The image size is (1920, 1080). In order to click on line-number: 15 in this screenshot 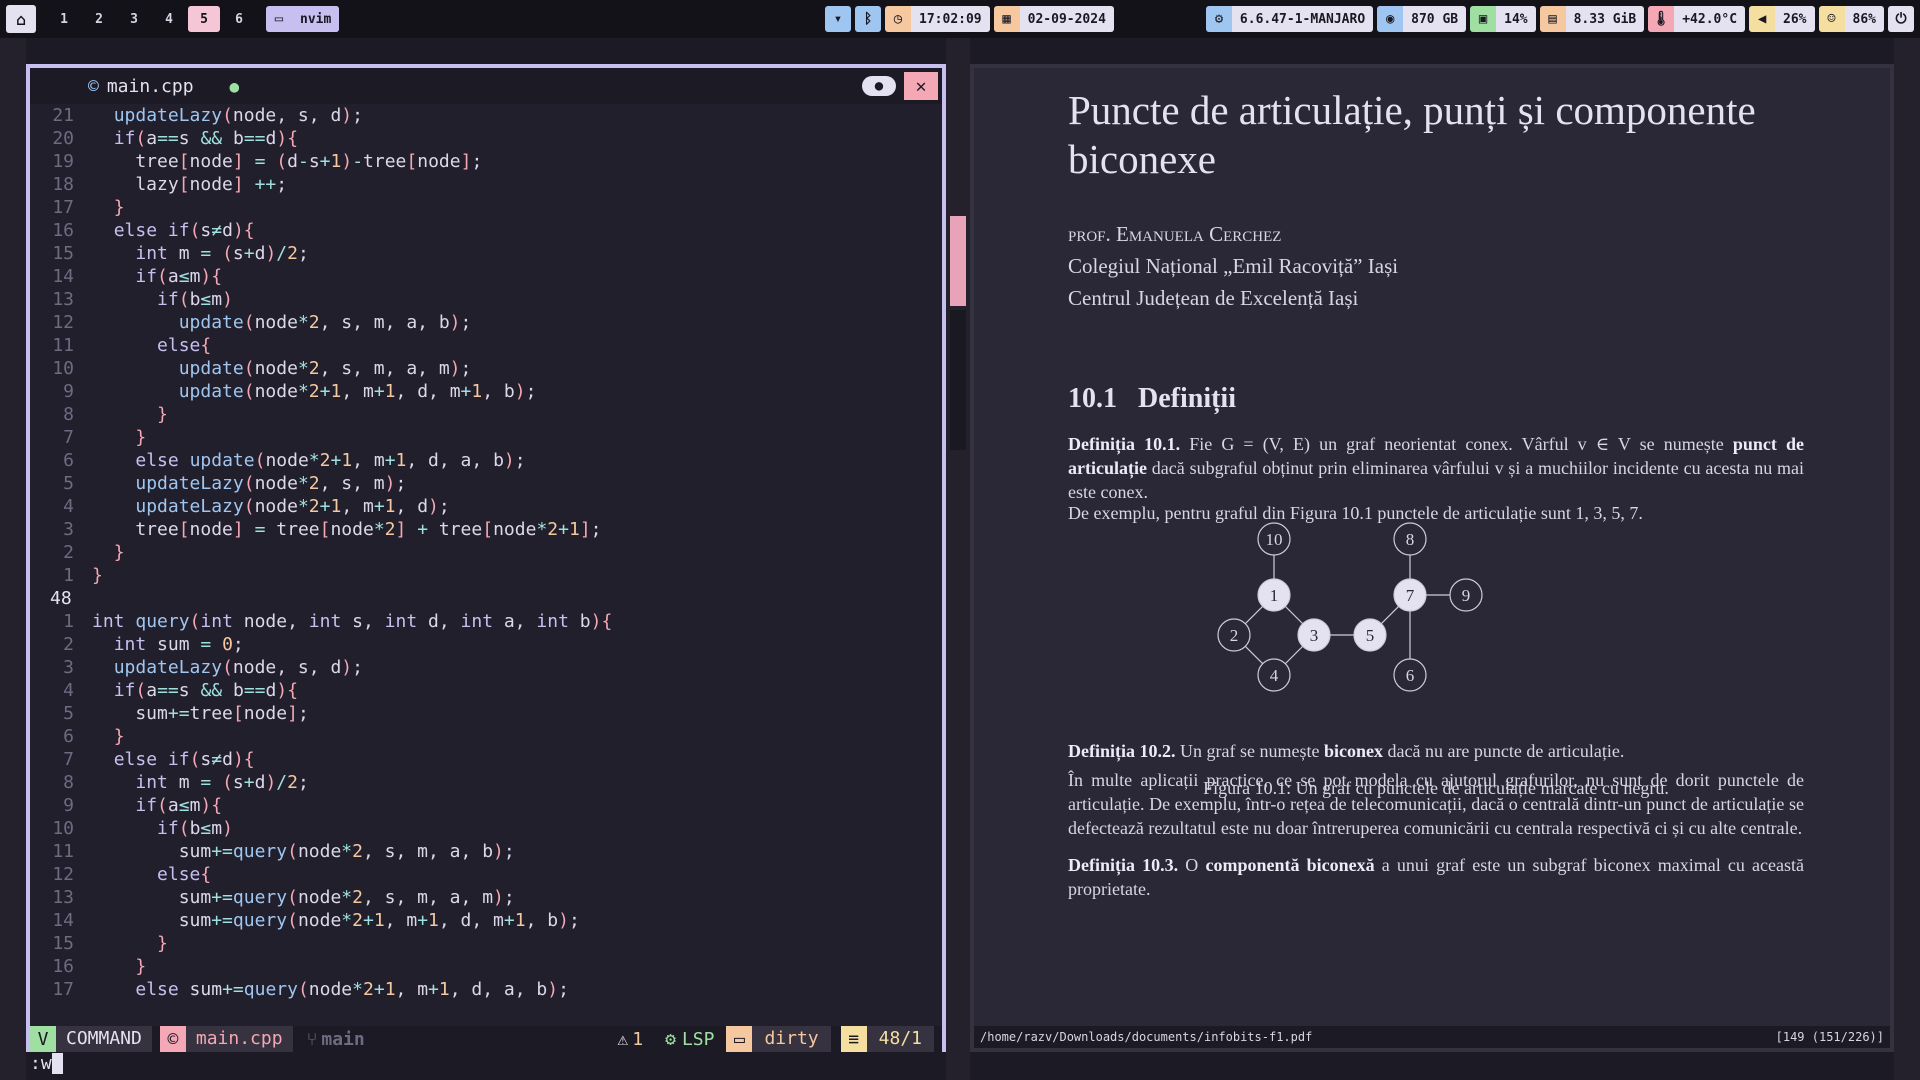, I will do `click(63, 943)`.